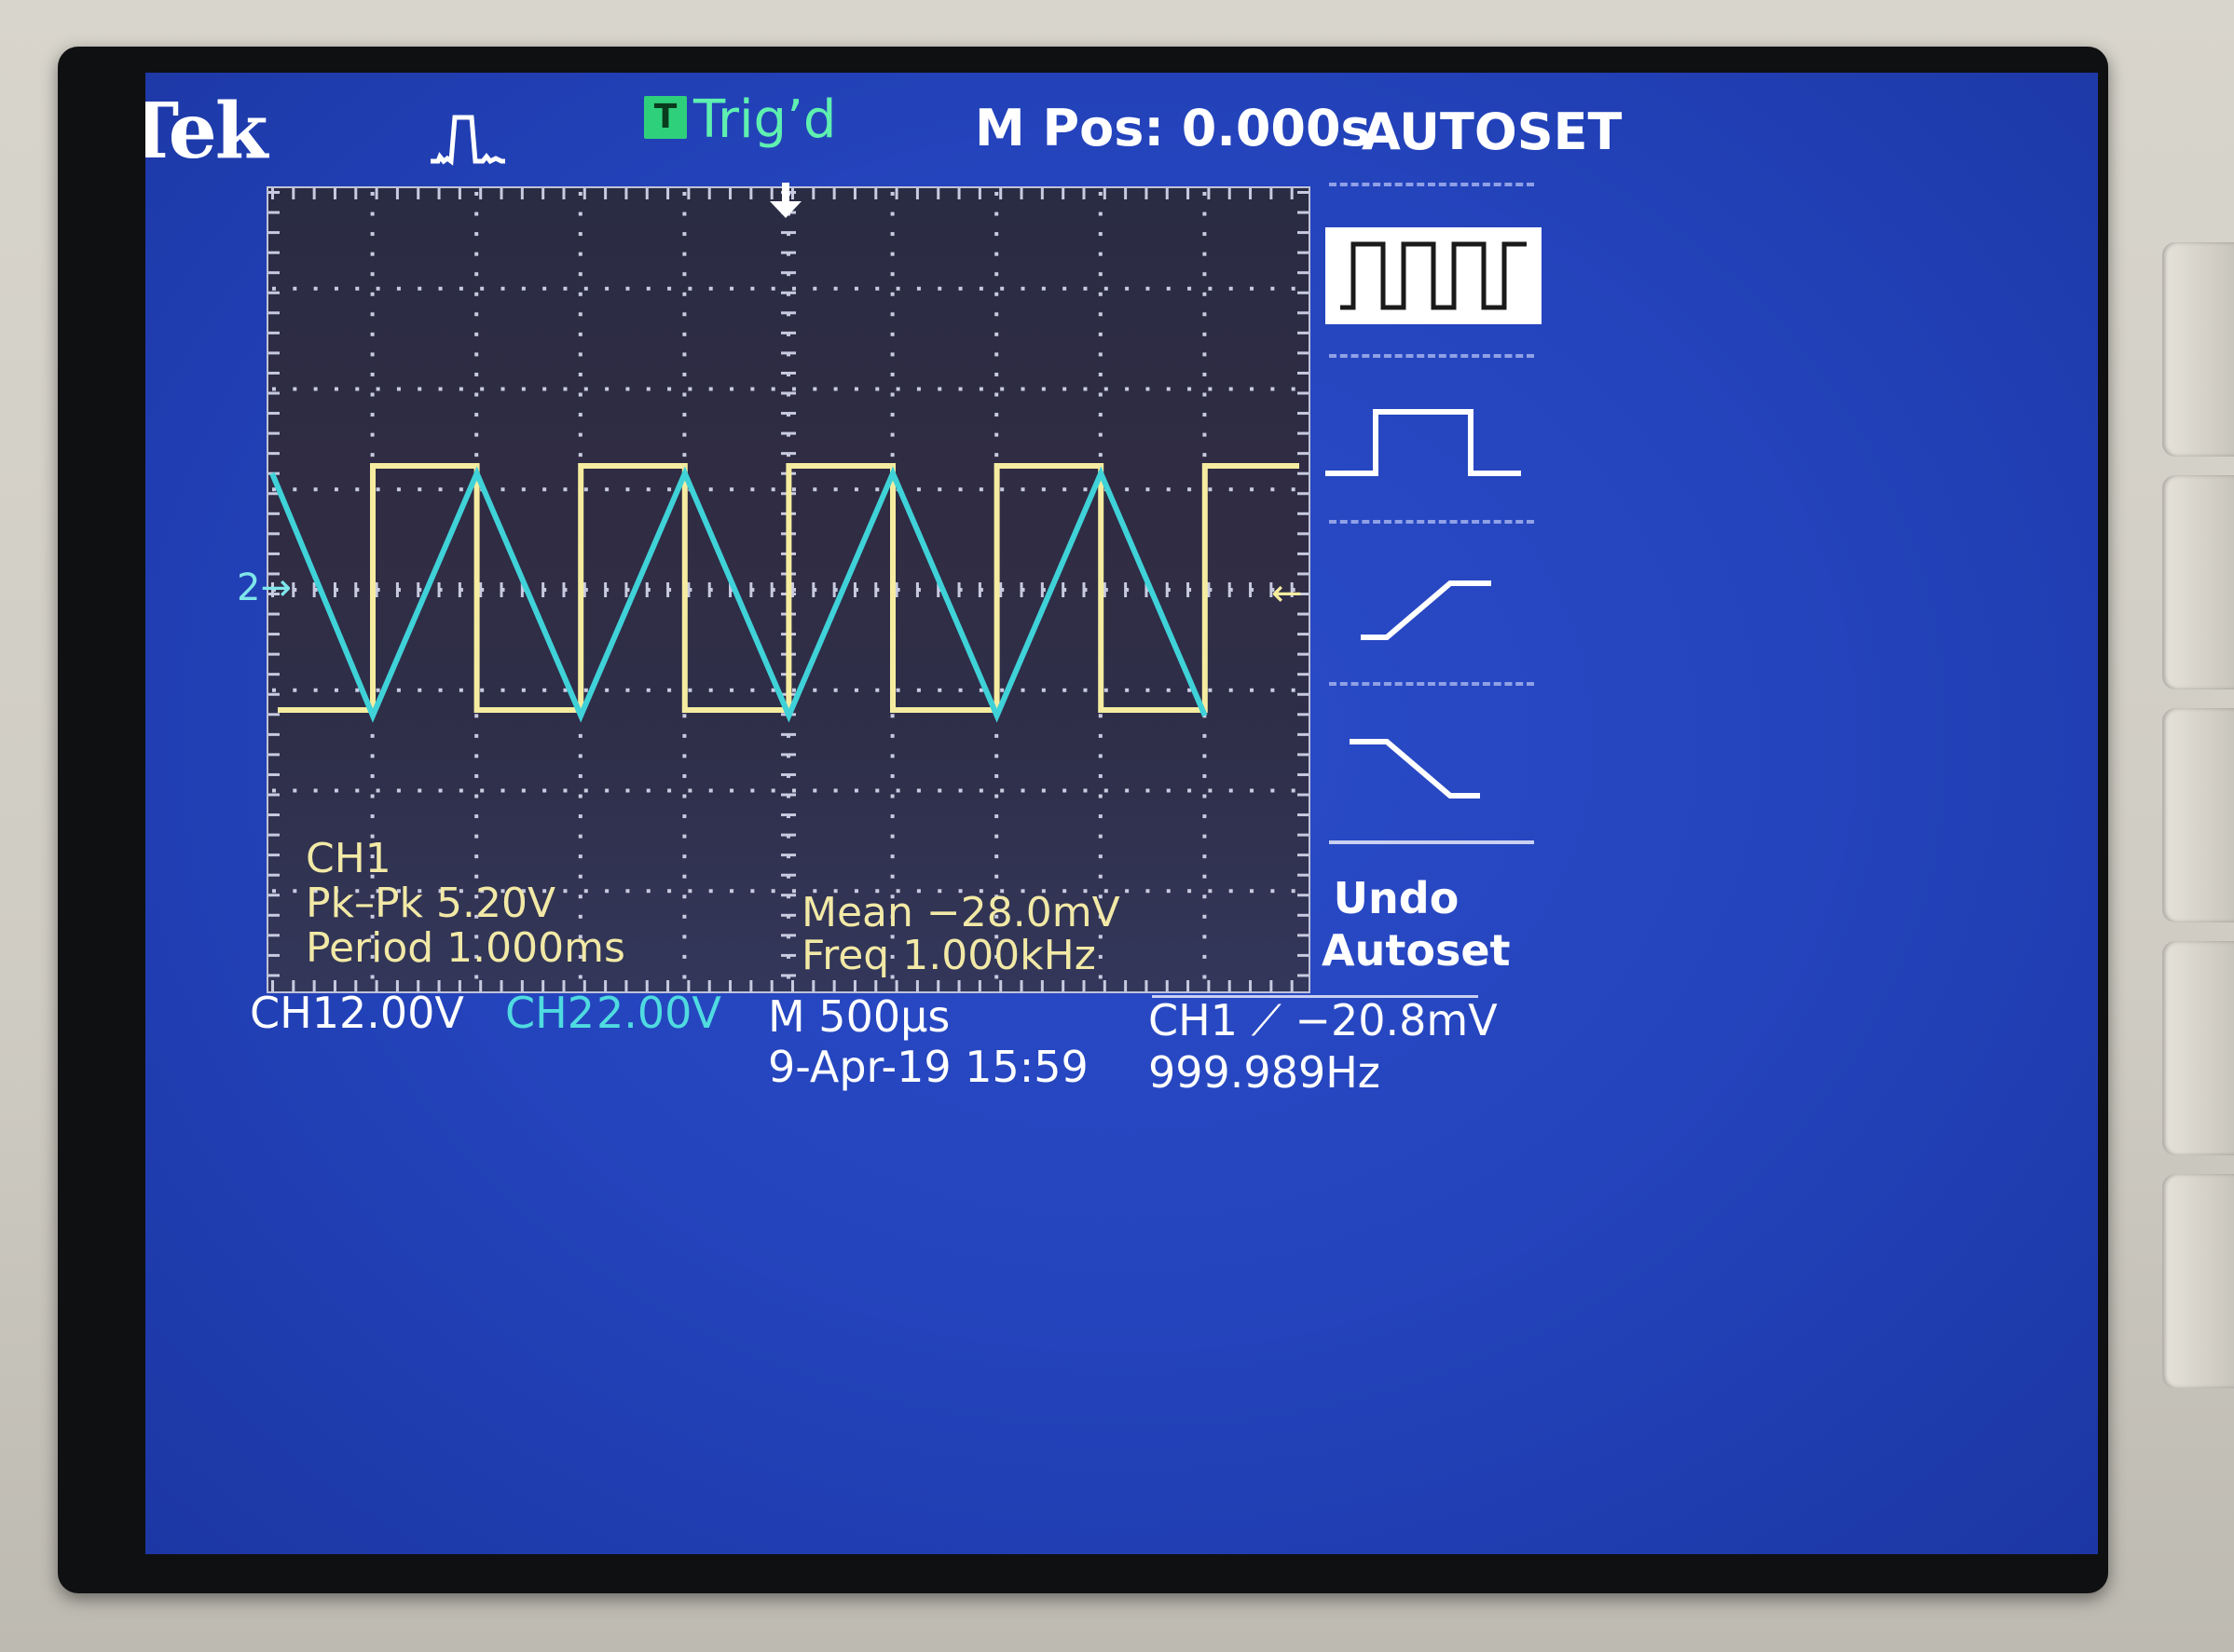  I want to click on multi-cycle-square-icon, so click(1433, 275).